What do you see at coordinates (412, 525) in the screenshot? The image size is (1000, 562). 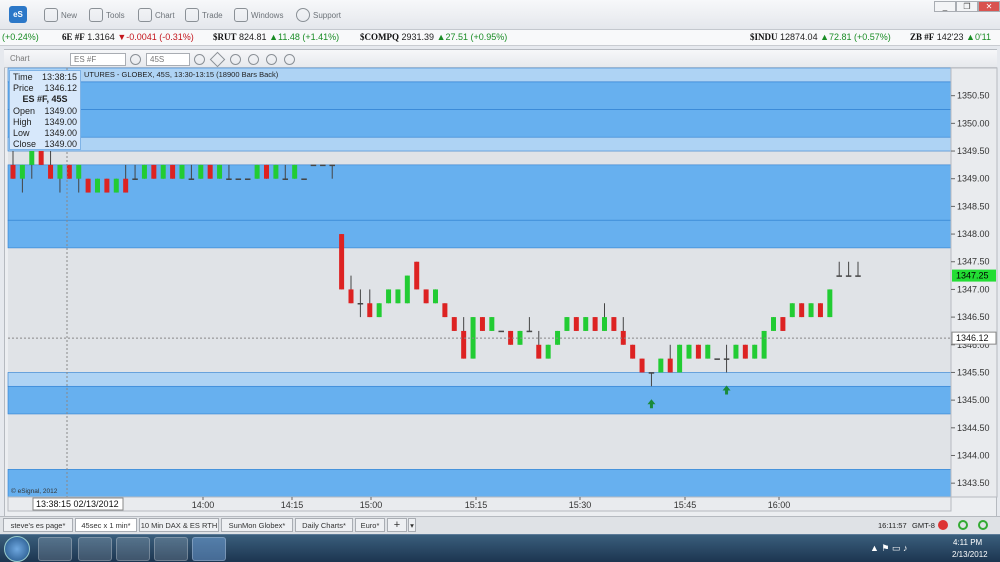 I see `tab-menu-button: ▾` at bounding box center [412, 525].